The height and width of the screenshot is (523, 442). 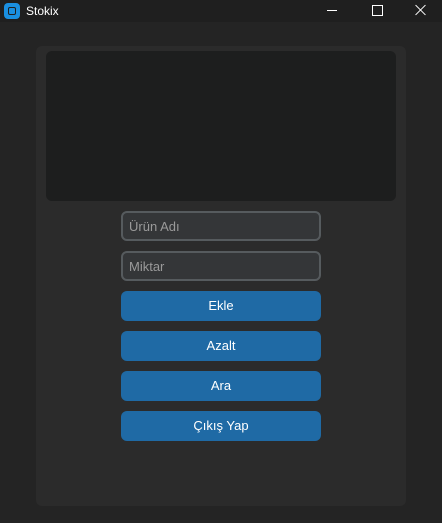 What do you see at coordinates (421, 10) in the screenshot?
I see `close-icon` at bounding box center [421, 10].